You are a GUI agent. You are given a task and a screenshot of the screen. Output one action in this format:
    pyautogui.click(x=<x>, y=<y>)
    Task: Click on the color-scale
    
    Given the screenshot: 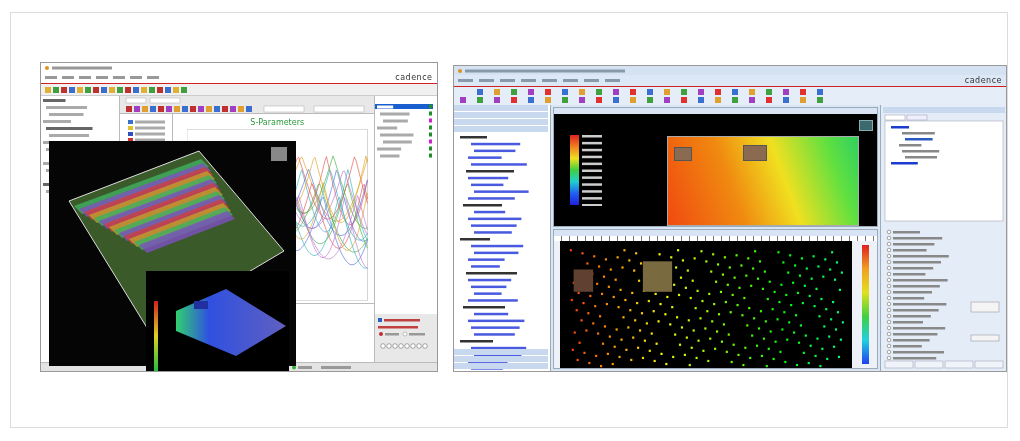 What is the action you would take?
    pyautogui.click(x=574, y=170)
    